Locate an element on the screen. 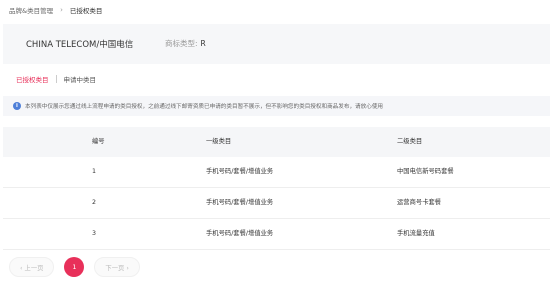 This screenshot has width=550, height=306. tab-authorized-categories: 已授权类目 is located at coordinates (32, 79).